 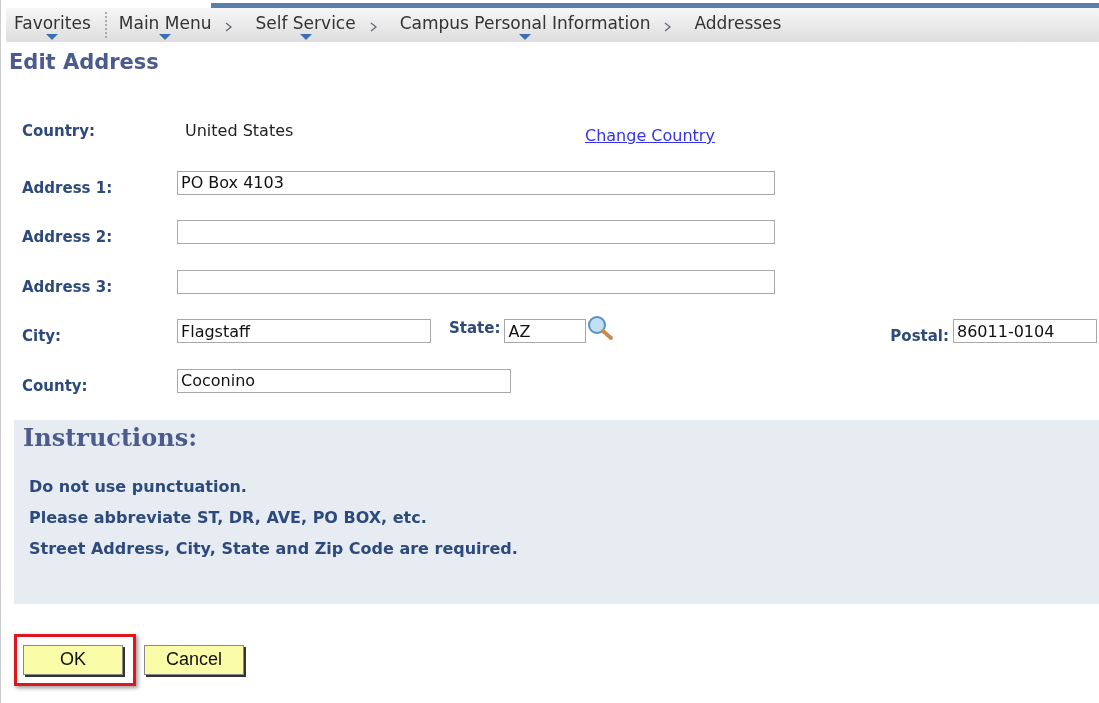 What do you see at coordinates (525, 25) in the screenshot?
I see `breadcrumb-link: Campus Personal Information` at bounding box center [525, 25].